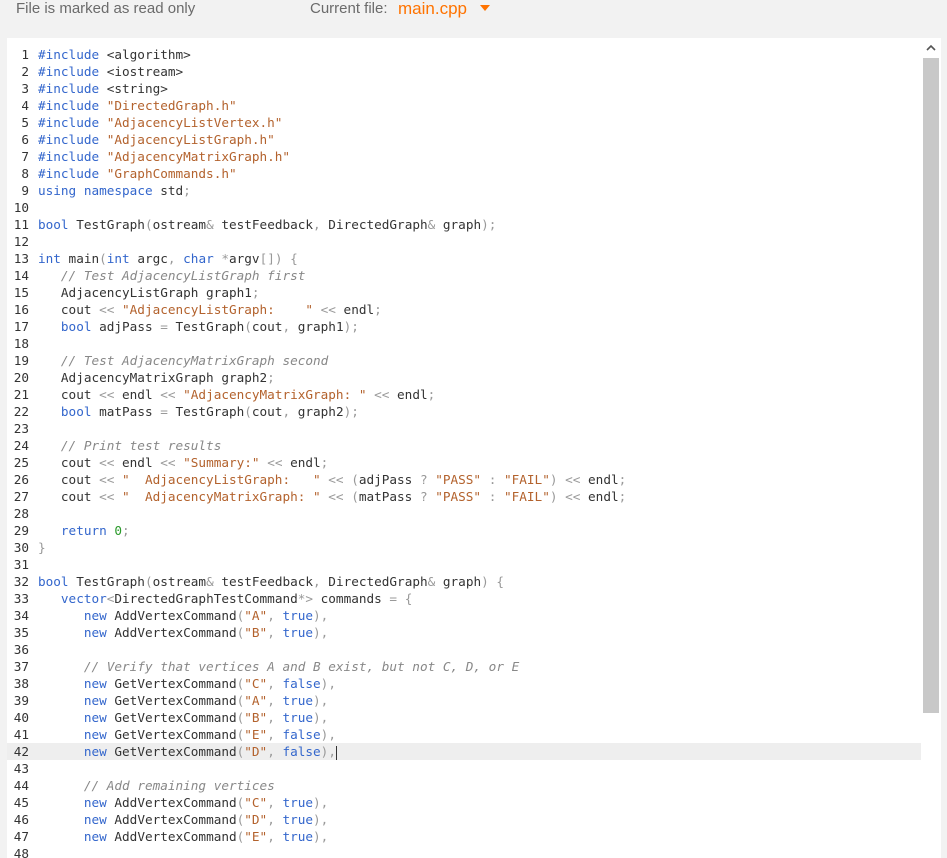 The width and height of the screenshot is (947, 858). What do you see at coordinates (464, 819) in the screenshot?
I see `code-line: 46 new AddVertexCommand("D", true),` at bounding box center [464, 819].